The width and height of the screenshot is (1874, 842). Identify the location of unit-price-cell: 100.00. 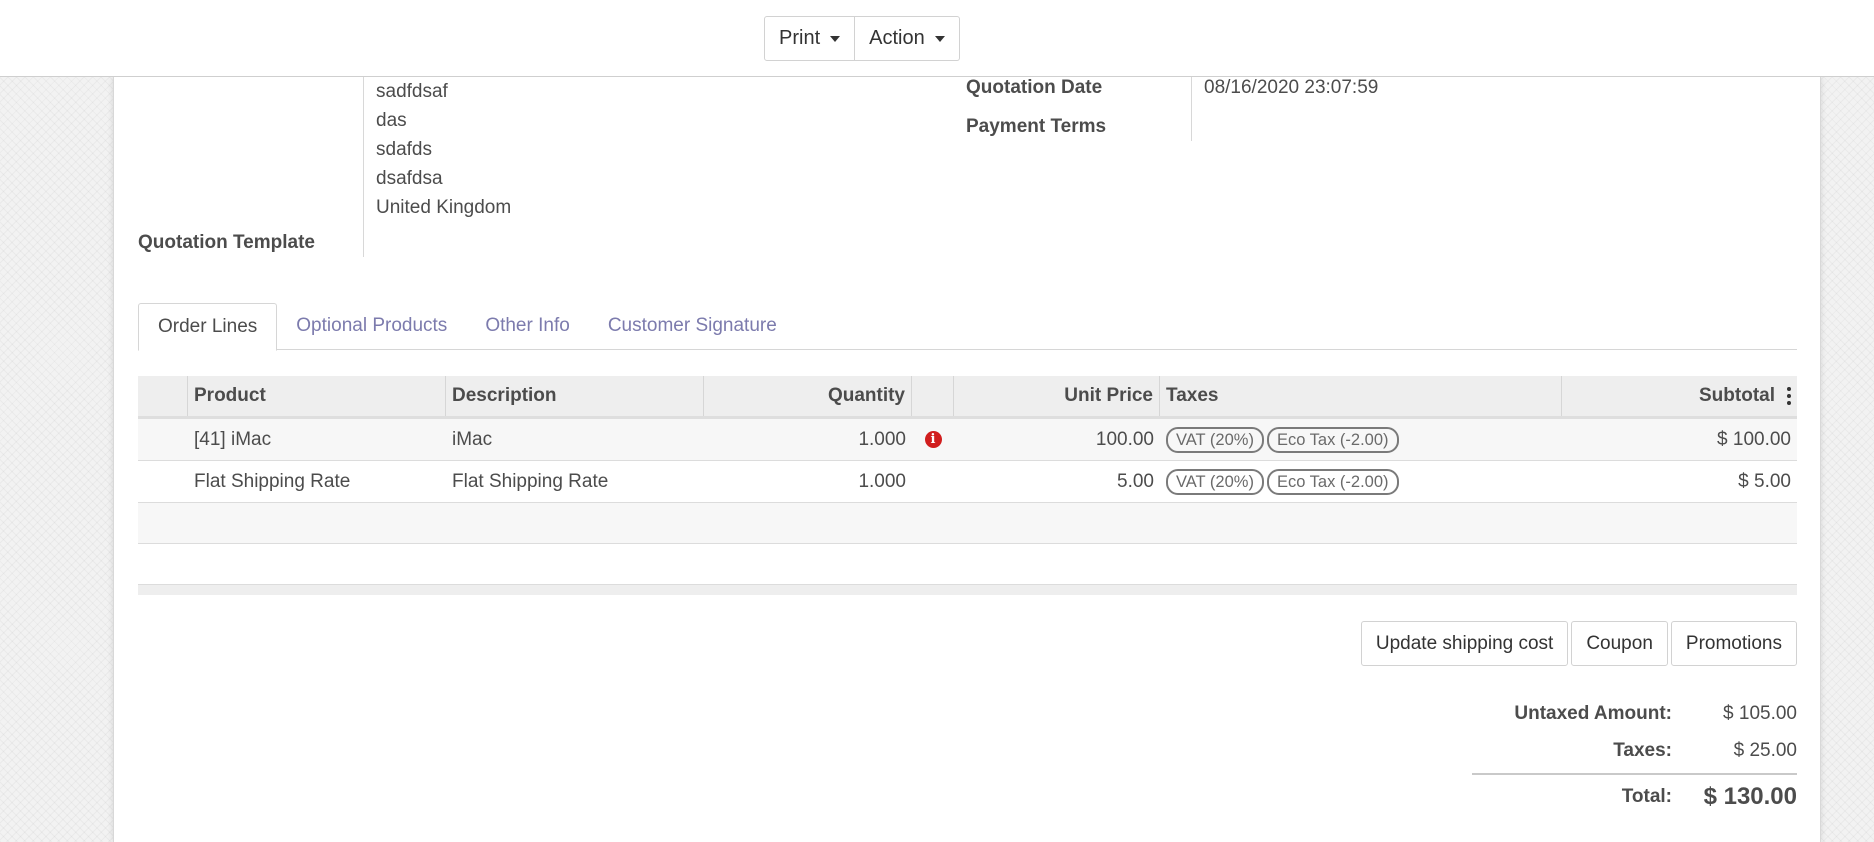
(1057, 440).